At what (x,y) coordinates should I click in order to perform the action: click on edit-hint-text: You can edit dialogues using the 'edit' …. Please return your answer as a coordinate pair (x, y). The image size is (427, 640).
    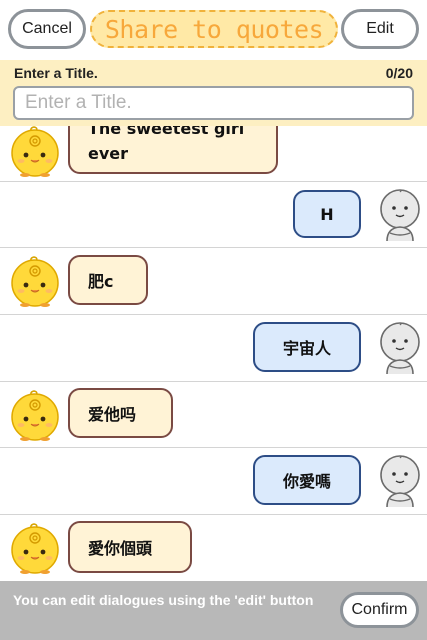
    Looking at the image, I should click on (163, 600).